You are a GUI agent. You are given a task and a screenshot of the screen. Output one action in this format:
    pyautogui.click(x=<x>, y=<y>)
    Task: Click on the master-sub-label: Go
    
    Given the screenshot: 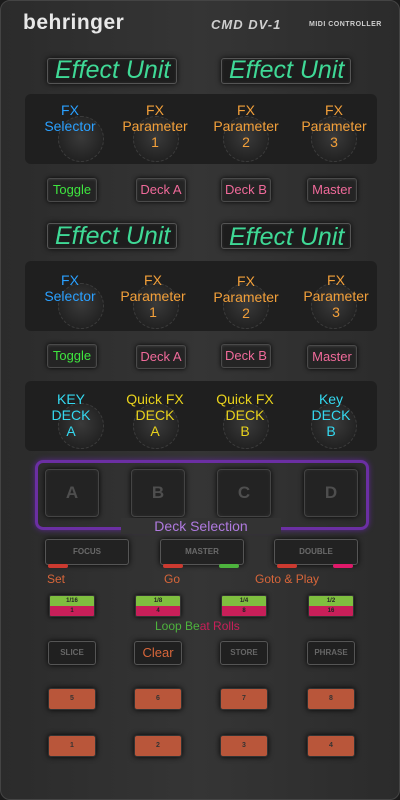 What is the action you would take?
    pyautogui.click(x=172, y=579)
    